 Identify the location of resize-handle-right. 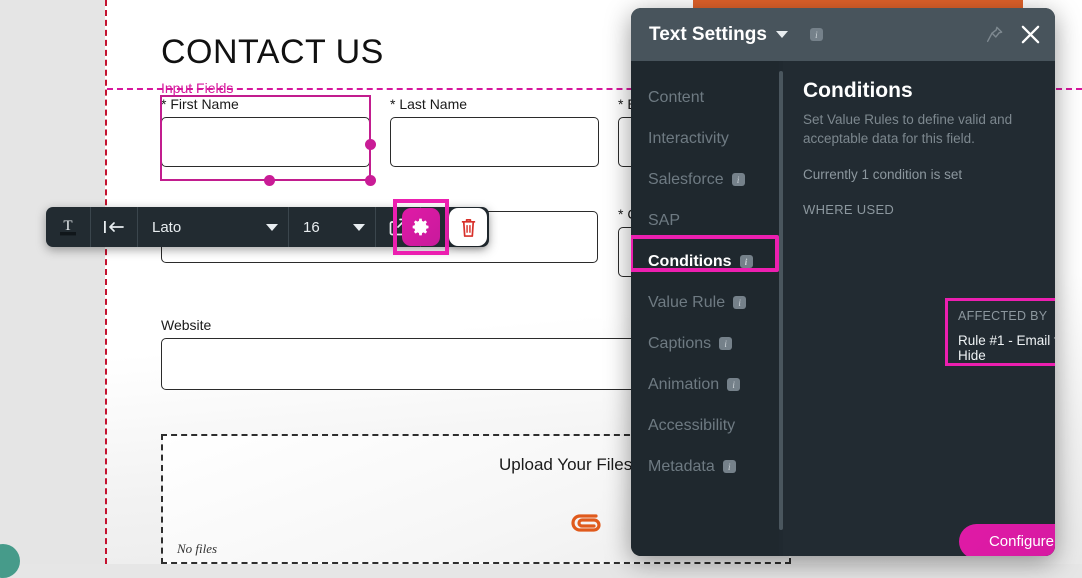
(370, 144).